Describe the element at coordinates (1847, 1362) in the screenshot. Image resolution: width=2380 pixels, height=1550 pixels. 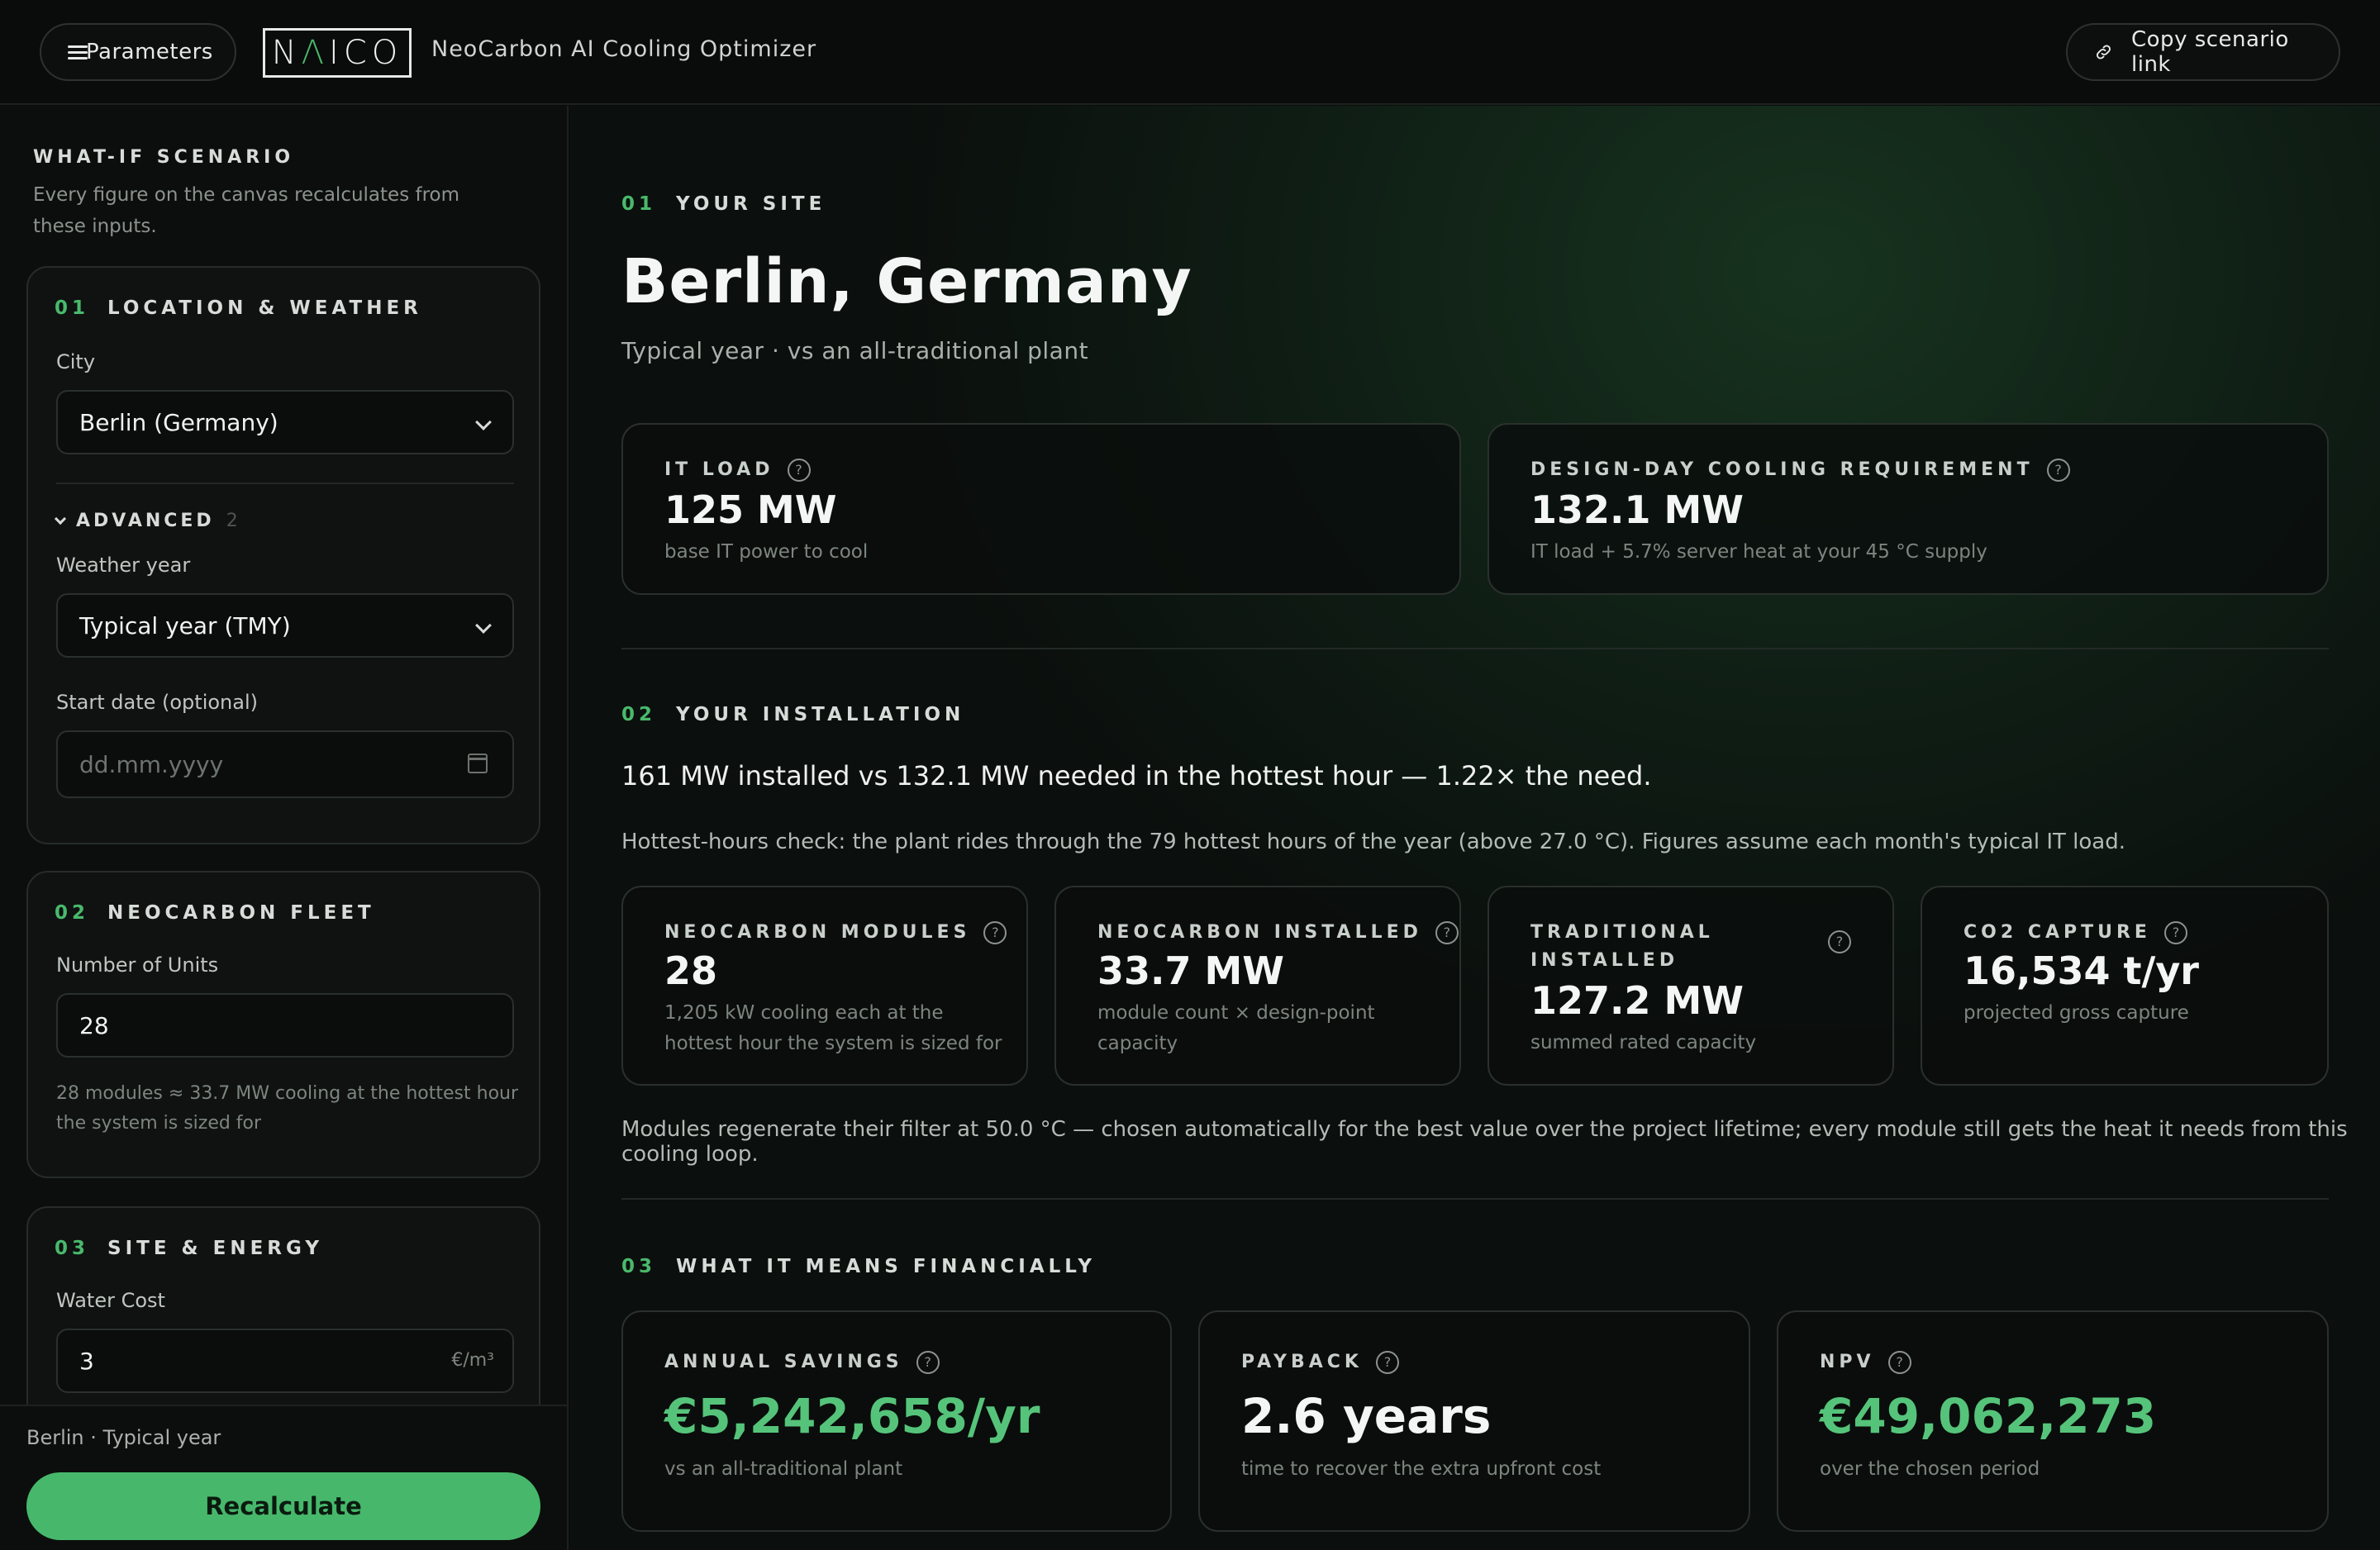
I see `stat-label-text: NPV` at that location.